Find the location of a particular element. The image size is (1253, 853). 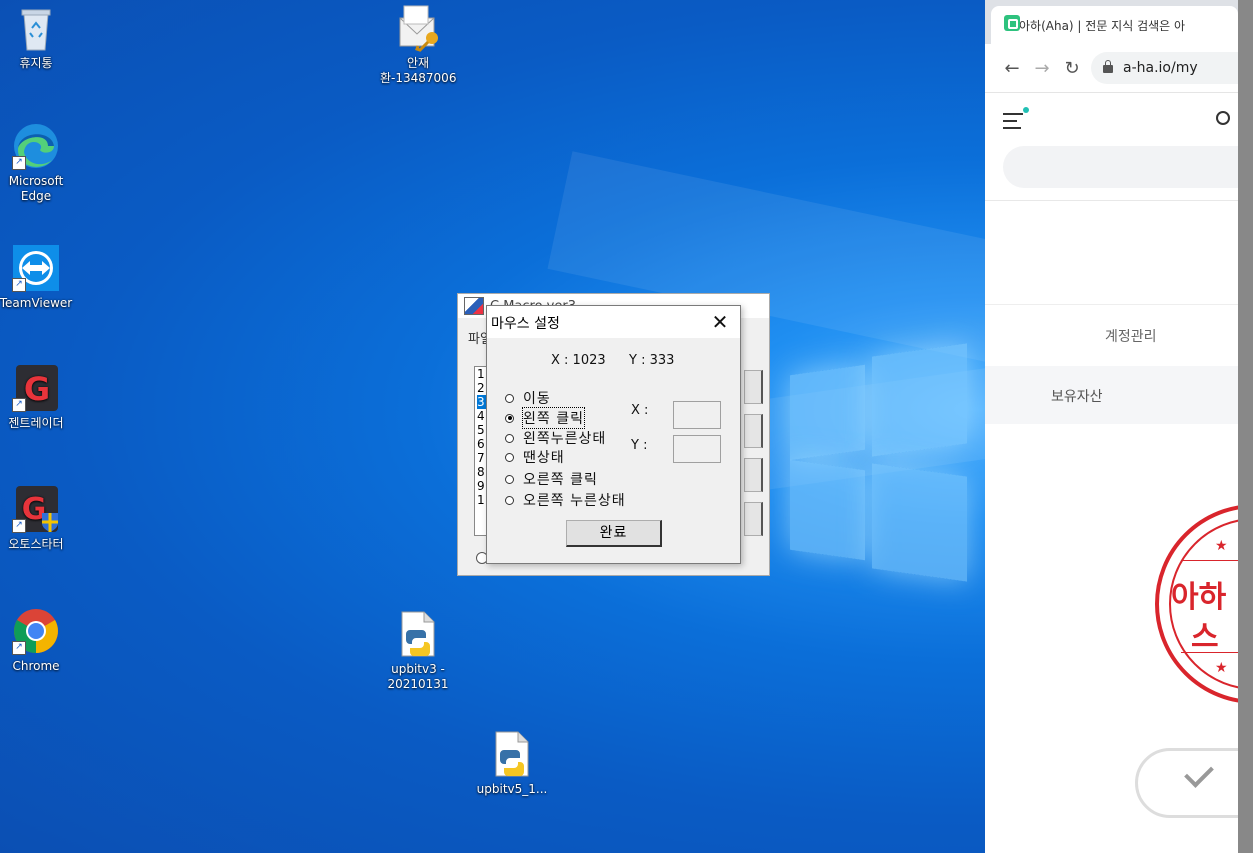

desktop-icon-certificate: 안재환-13487006 is located at coordinates (418, 45).